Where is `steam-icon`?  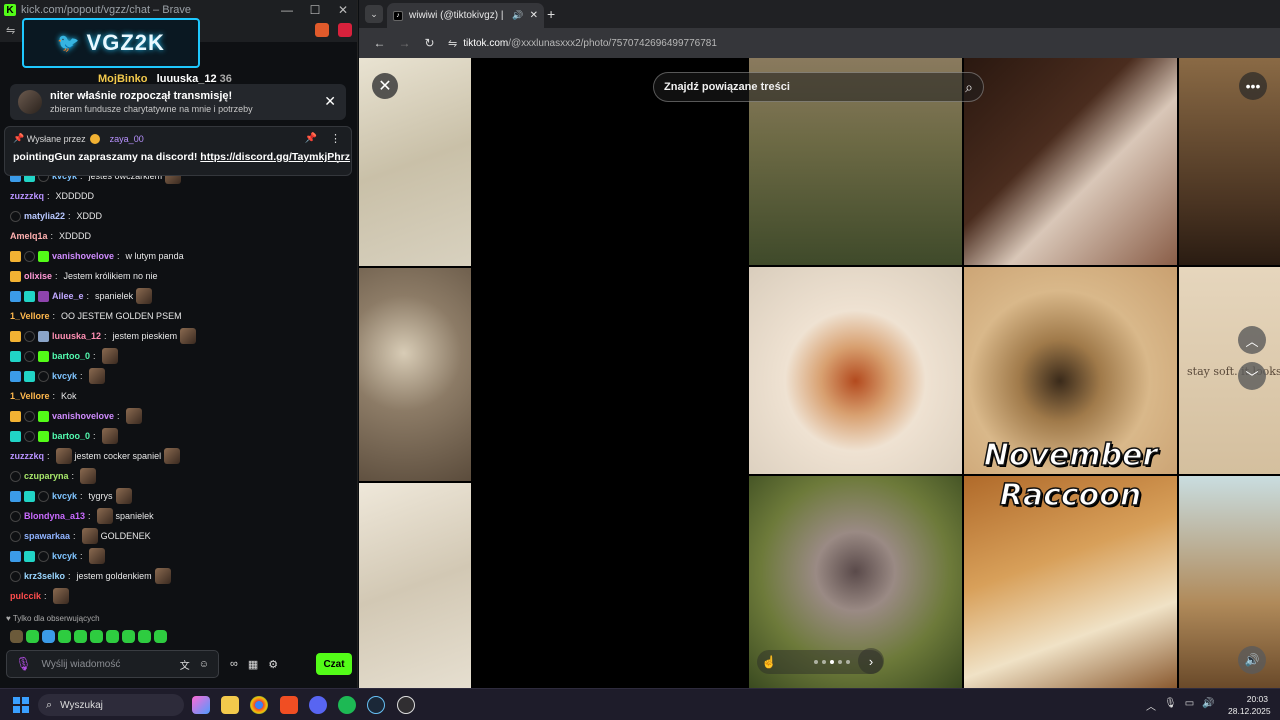
steam-icon is located at coordinates (376, 705).